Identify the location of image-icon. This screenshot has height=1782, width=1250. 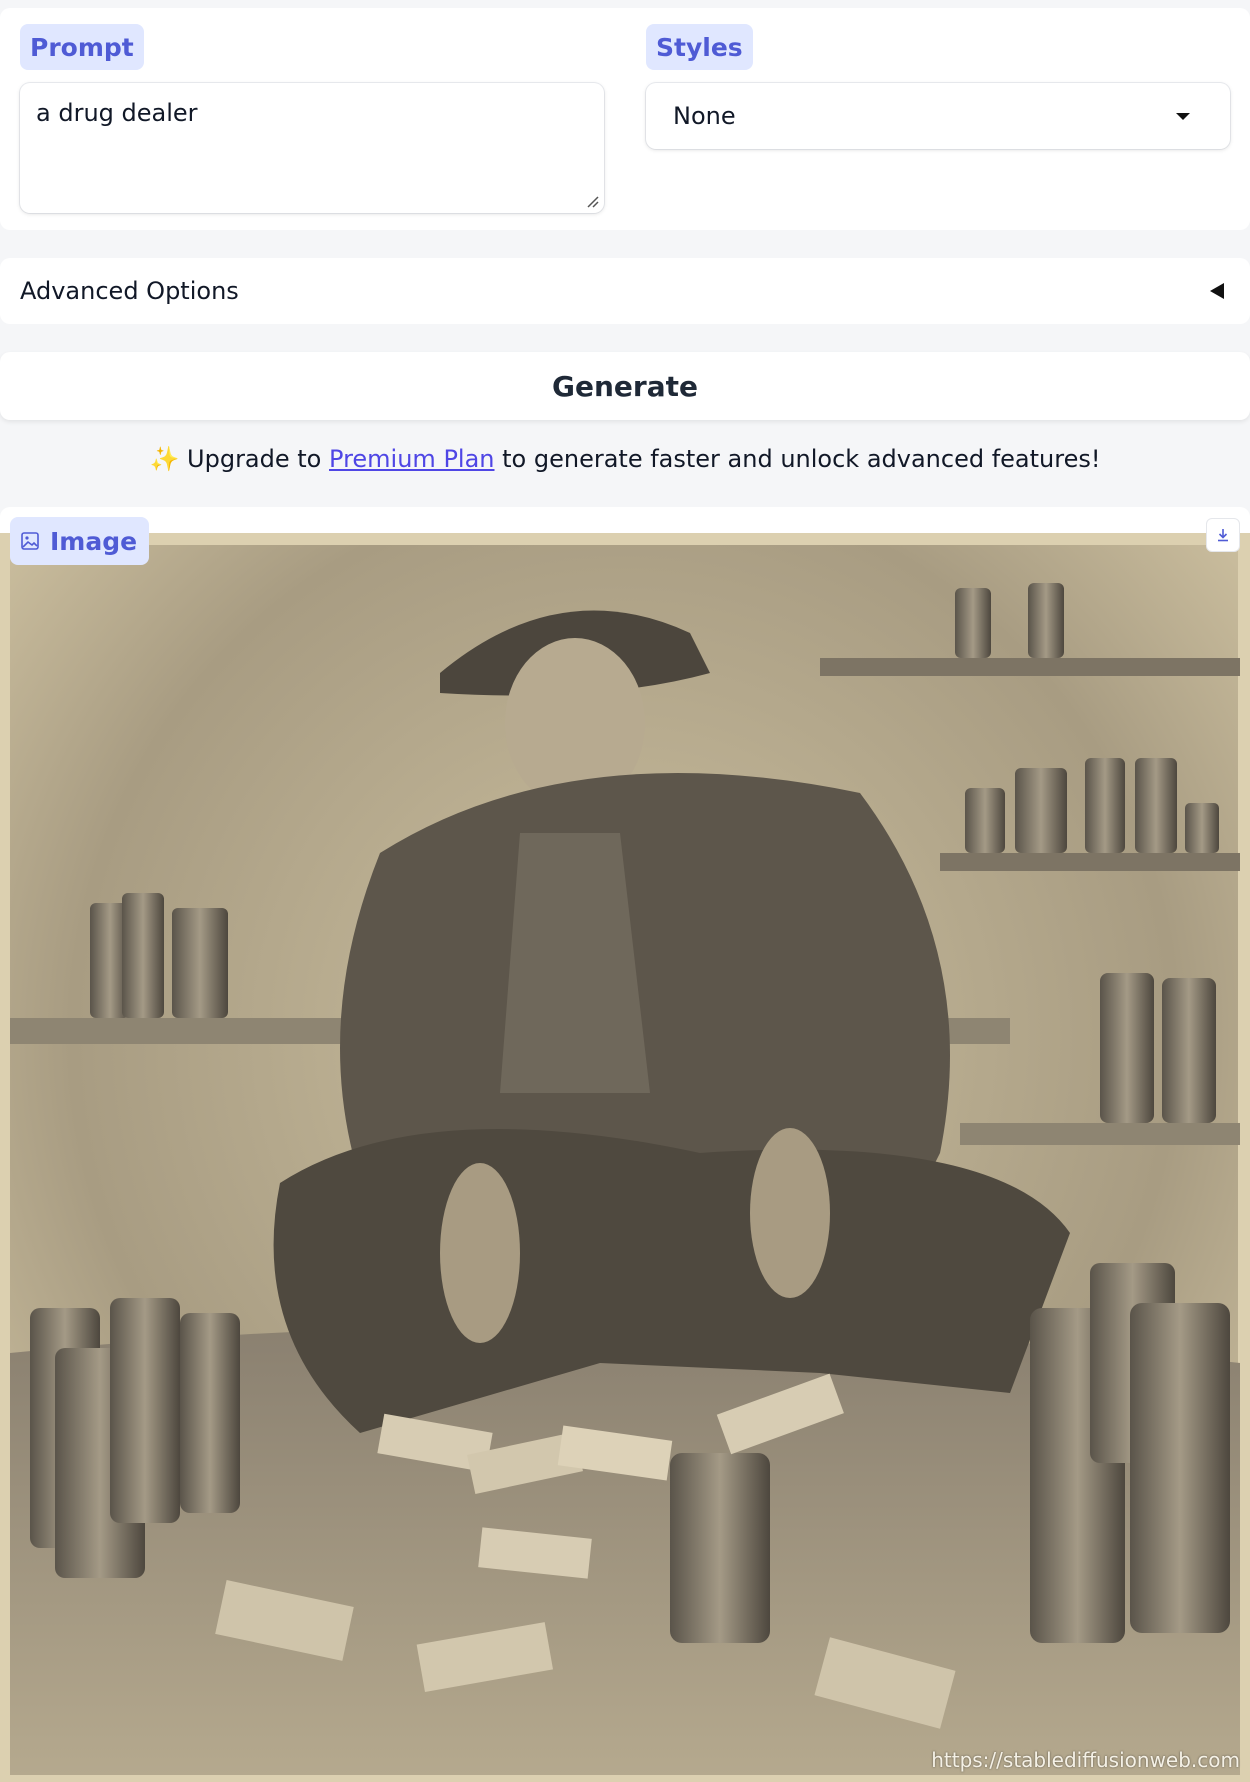
(30, 541).